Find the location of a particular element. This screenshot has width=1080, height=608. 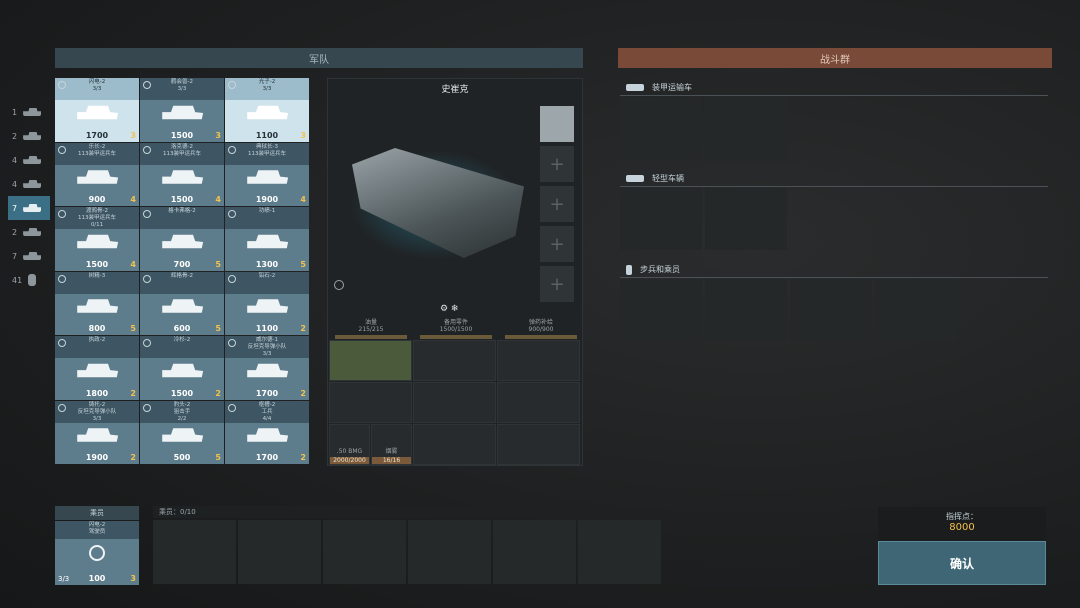

weapon-slot-gun is located at coordinates (370, 360).